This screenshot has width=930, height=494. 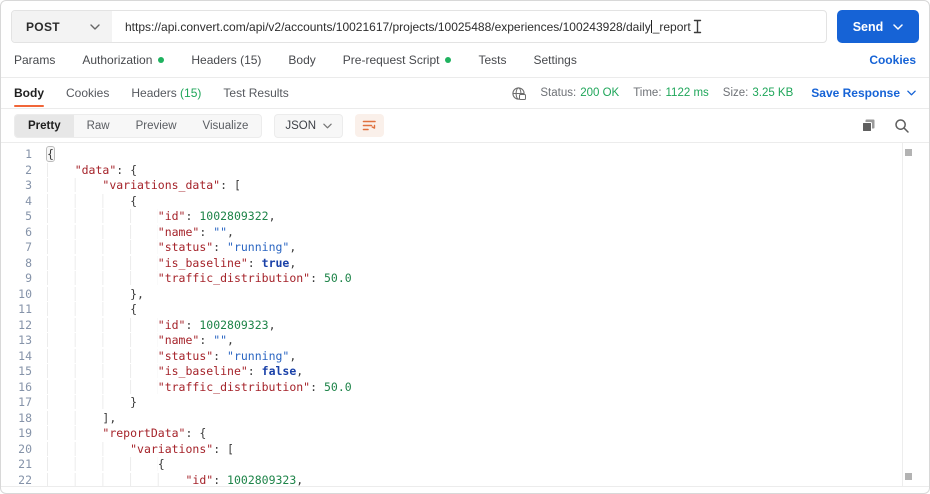 I want to click on request-tab-params: Params, so click(x=34, y=60).